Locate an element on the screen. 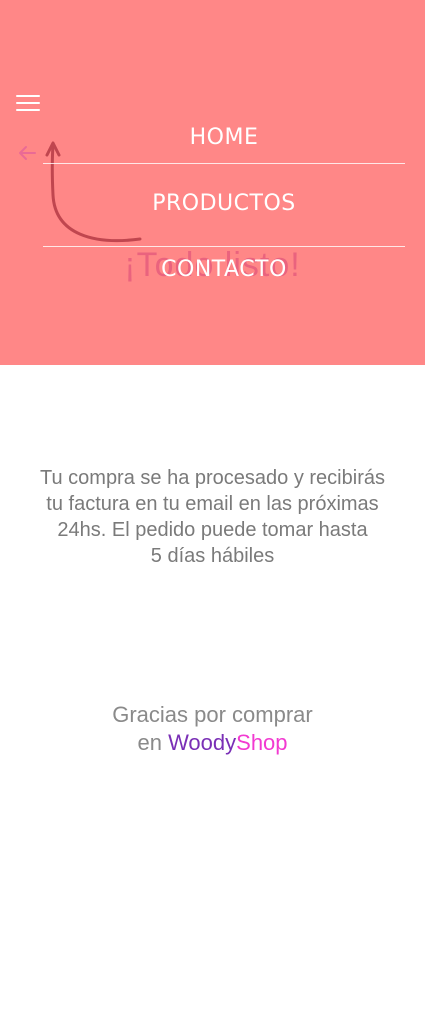  message-line: Tu compra se ha procesado y recibirás is located at coordinates (212, 478).